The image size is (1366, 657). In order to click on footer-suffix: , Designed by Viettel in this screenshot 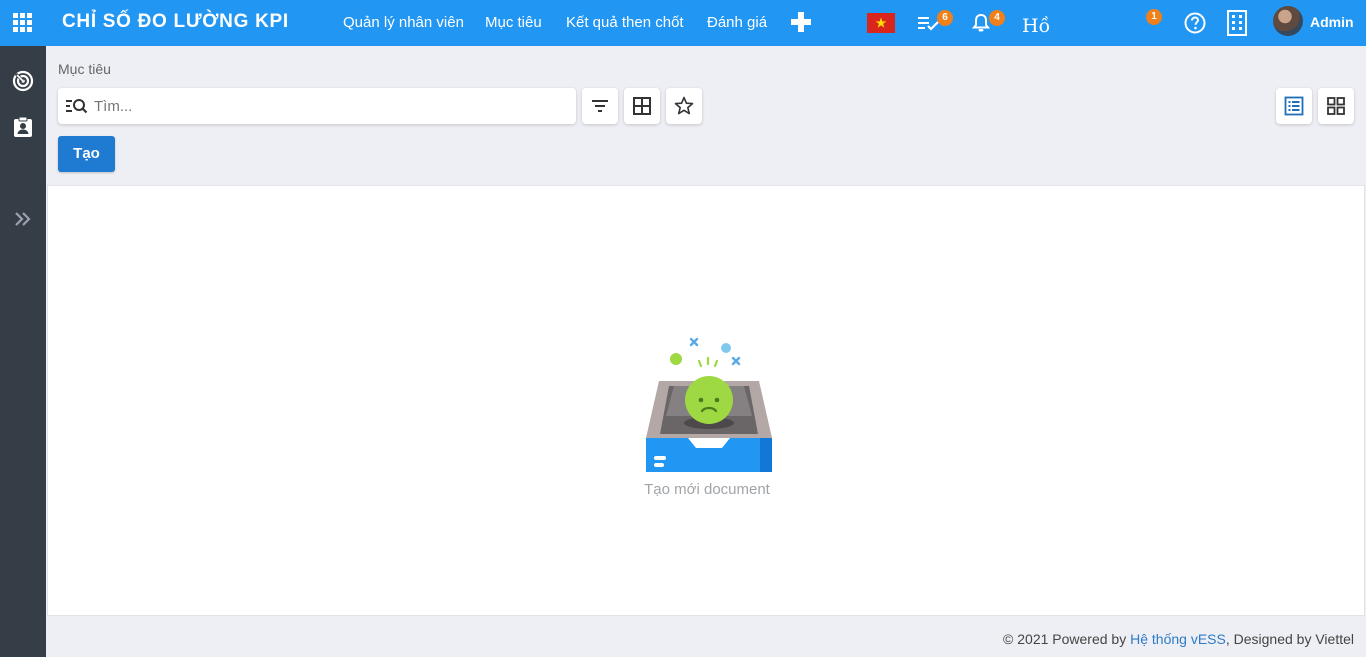, I will do `click(1289, 639)`.